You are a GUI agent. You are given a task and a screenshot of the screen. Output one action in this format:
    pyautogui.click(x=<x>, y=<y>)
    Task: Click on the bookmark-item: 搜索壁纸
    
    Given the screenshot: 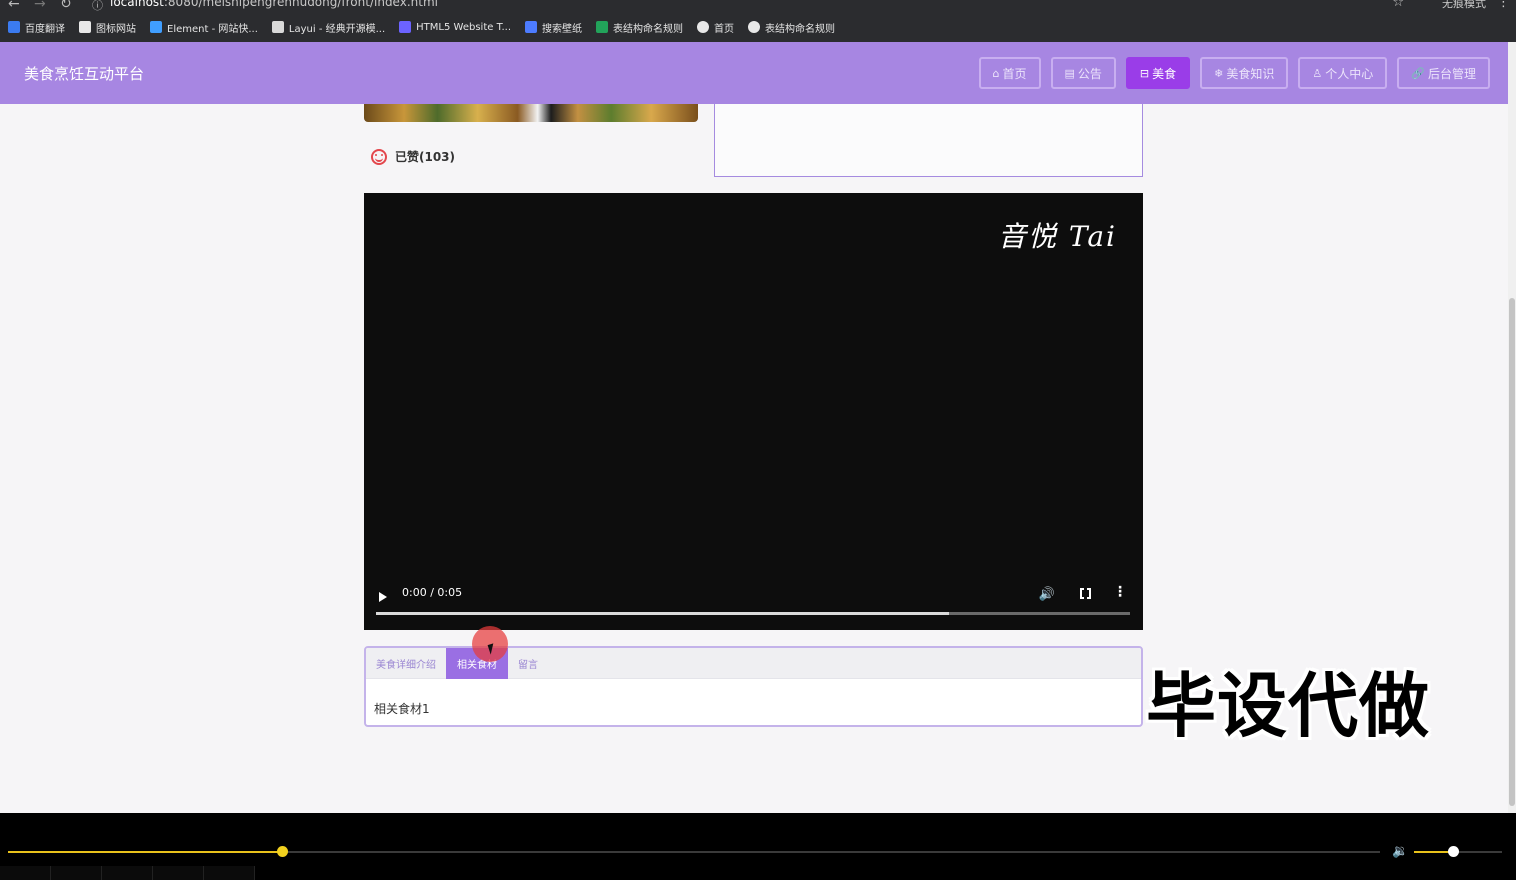 What is the action you would take?
    pyautogui.click(x=553, y=27)
    